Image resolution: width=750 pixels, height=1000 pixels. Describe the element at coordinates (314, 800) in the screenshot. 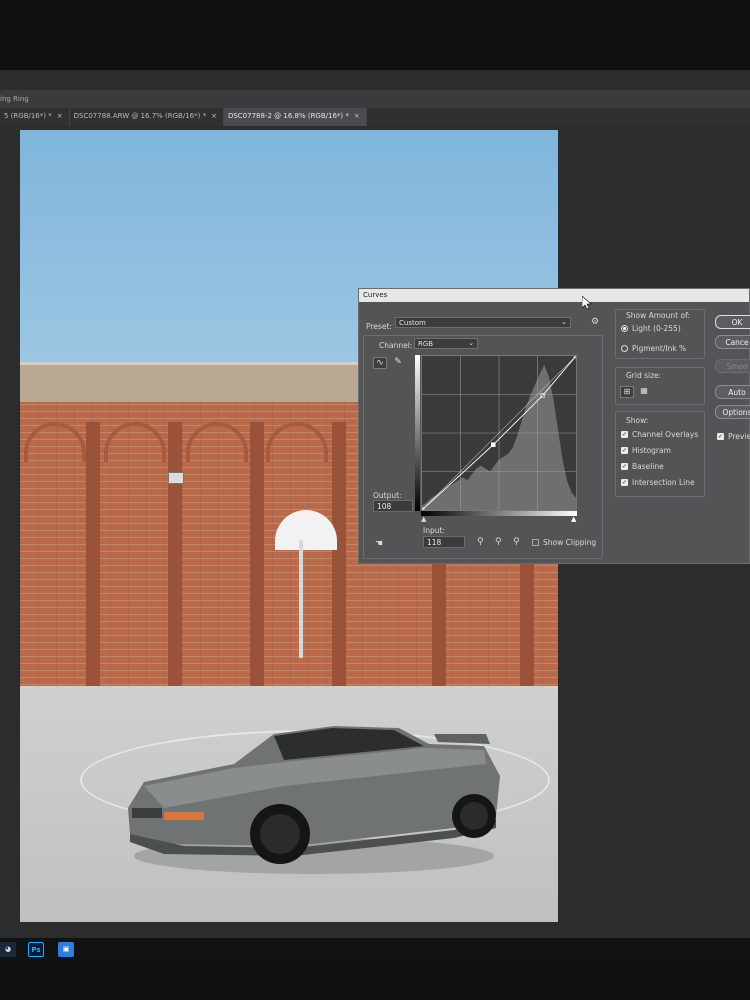

I see `photo-car` at that location.